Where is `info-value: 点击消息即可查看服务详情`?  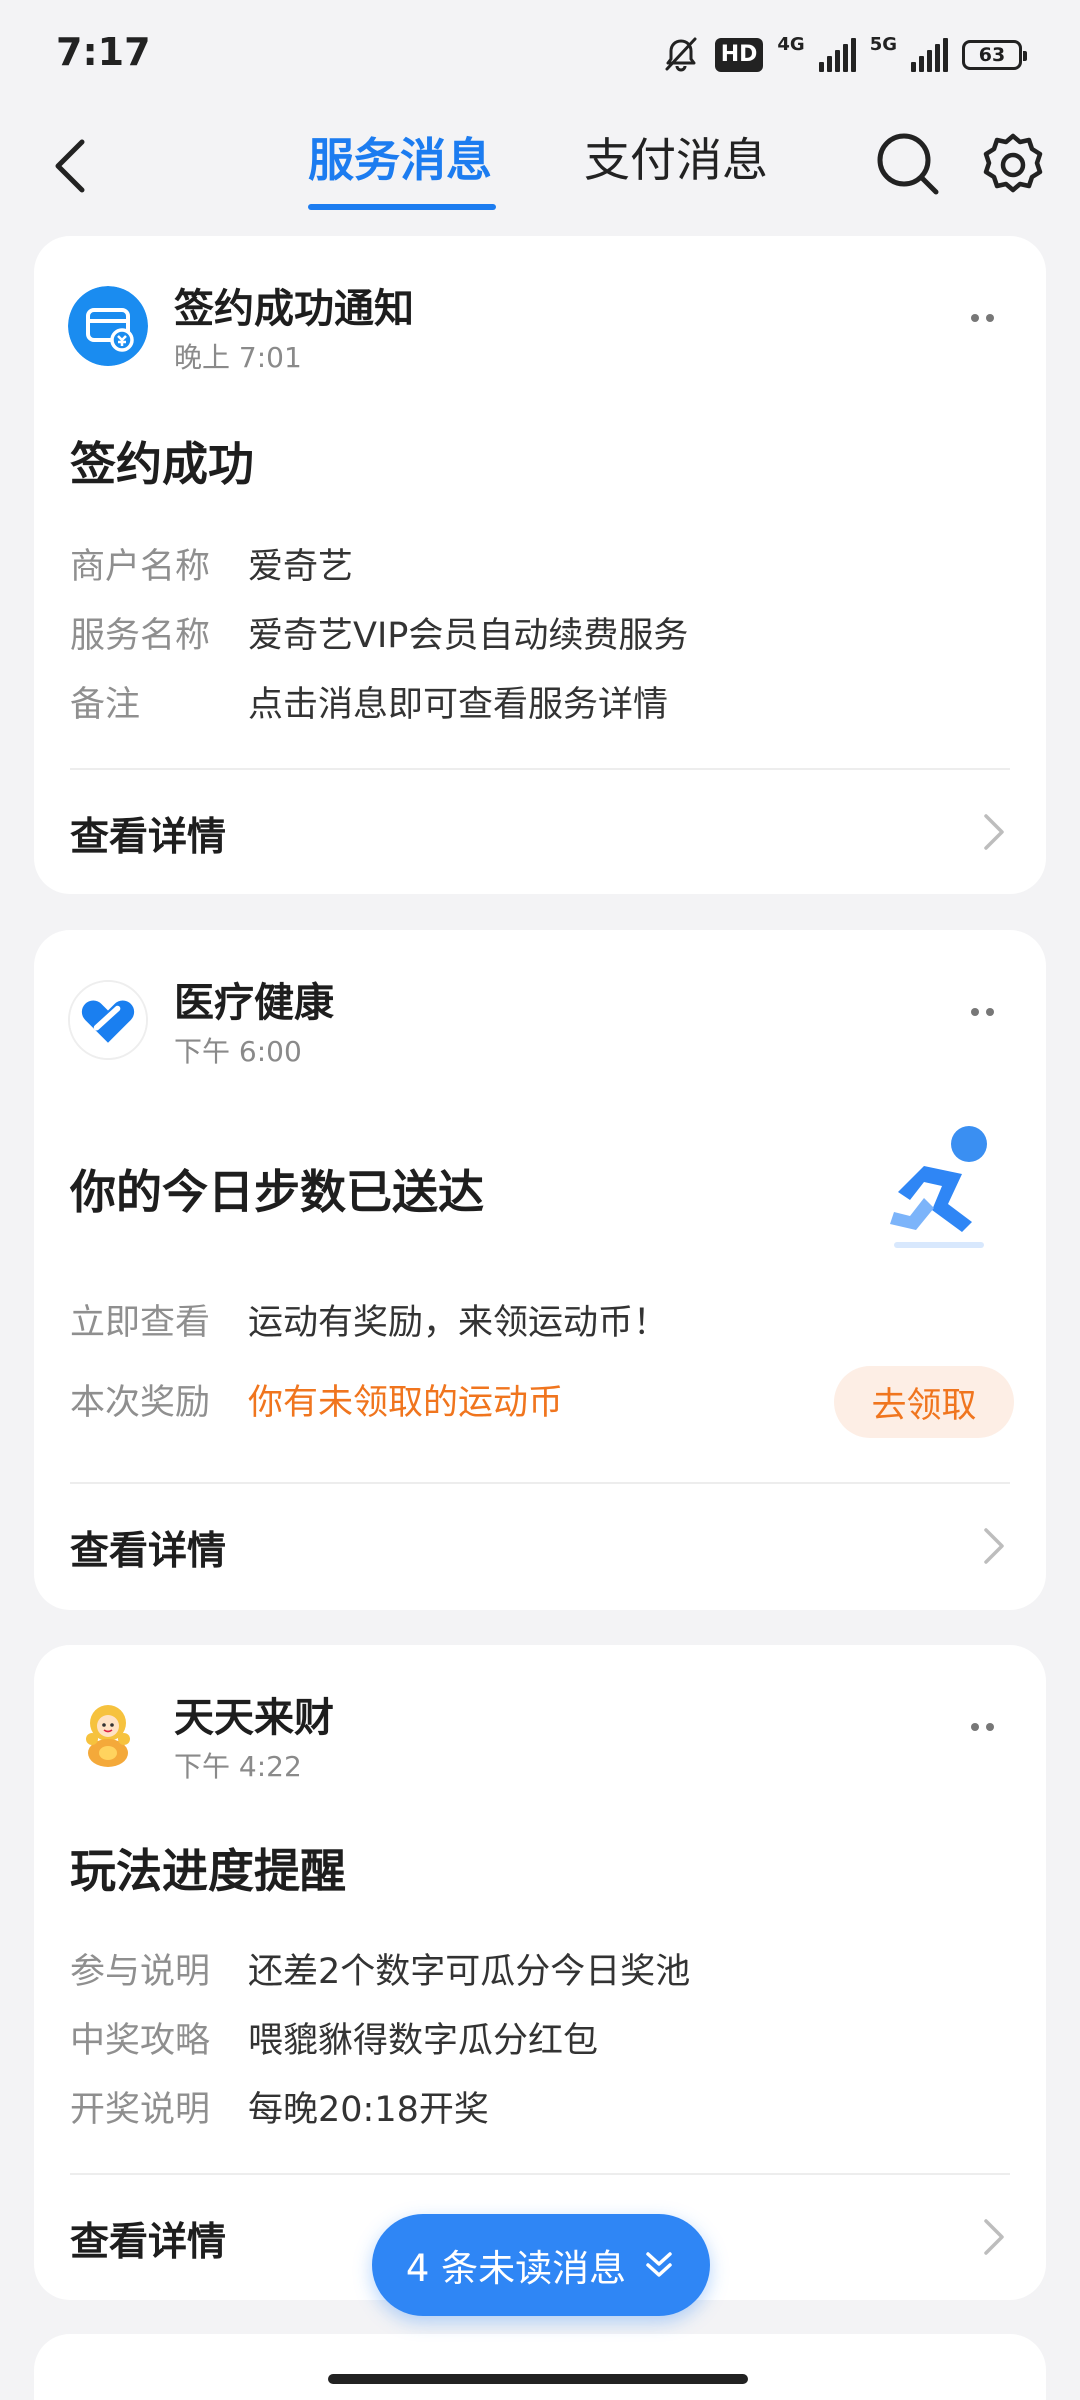
info-value: 点击消息即可查看服务详情 is located at coordinates (458, 705).